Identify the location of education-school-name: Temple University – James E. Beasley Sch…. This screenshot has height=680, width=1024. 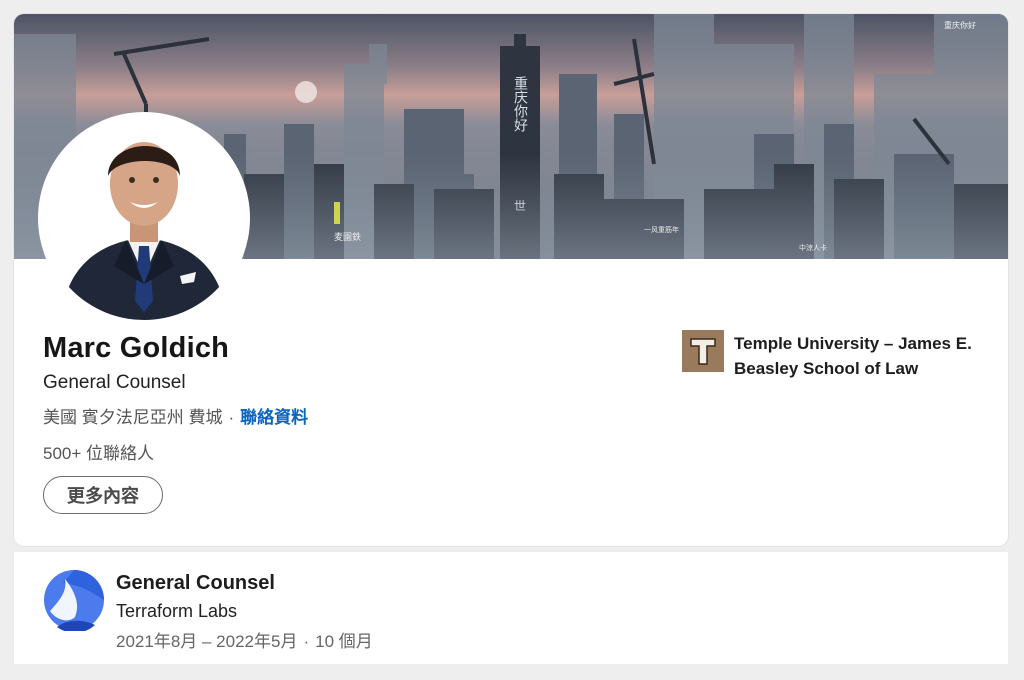
(853, 356).